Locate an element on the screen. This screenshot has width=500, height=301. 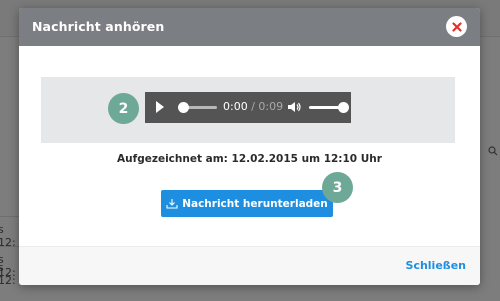
time-display: 0:00 / 0:09 is located at coordinates (253, 106).